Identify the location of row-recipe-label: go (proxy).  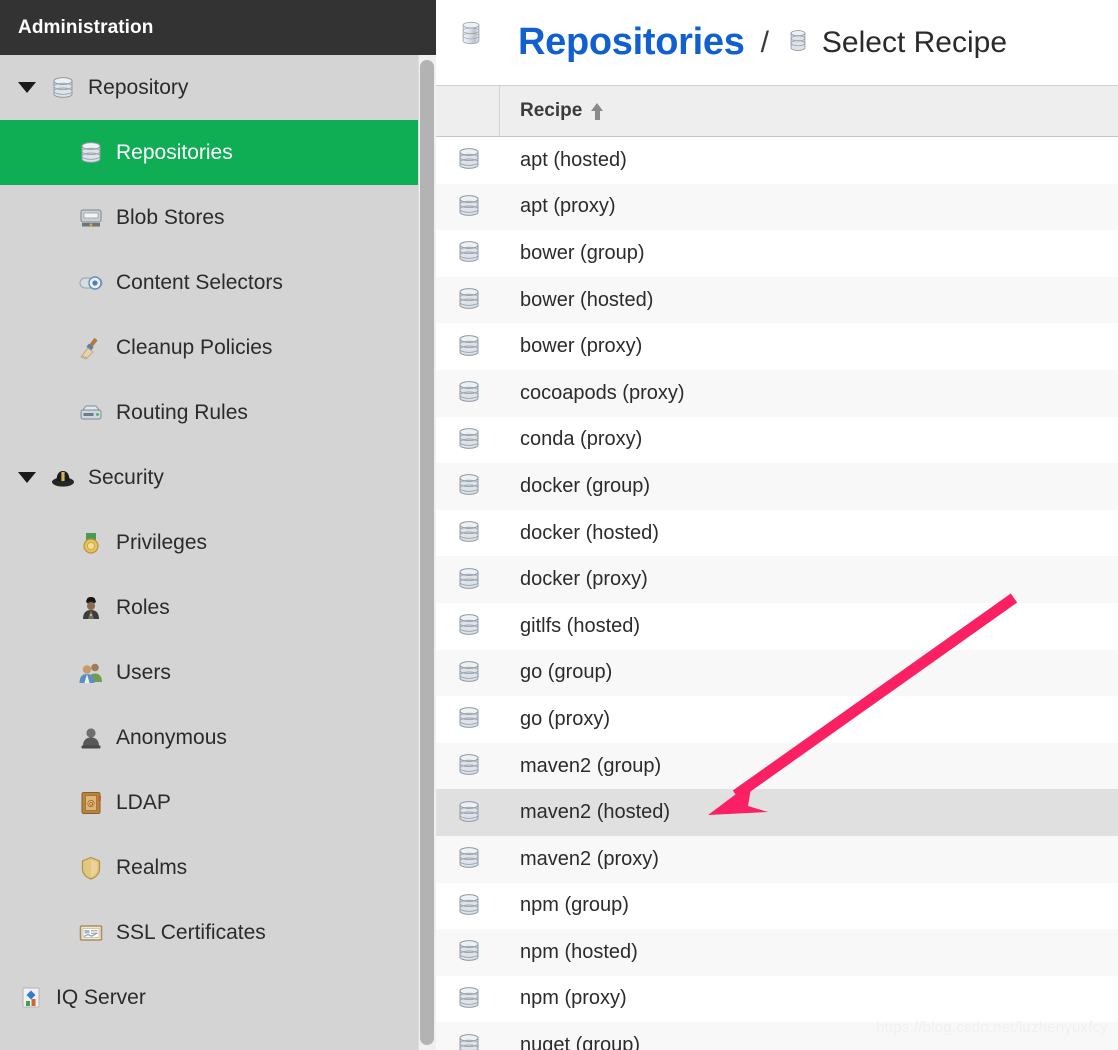
(565, 718).